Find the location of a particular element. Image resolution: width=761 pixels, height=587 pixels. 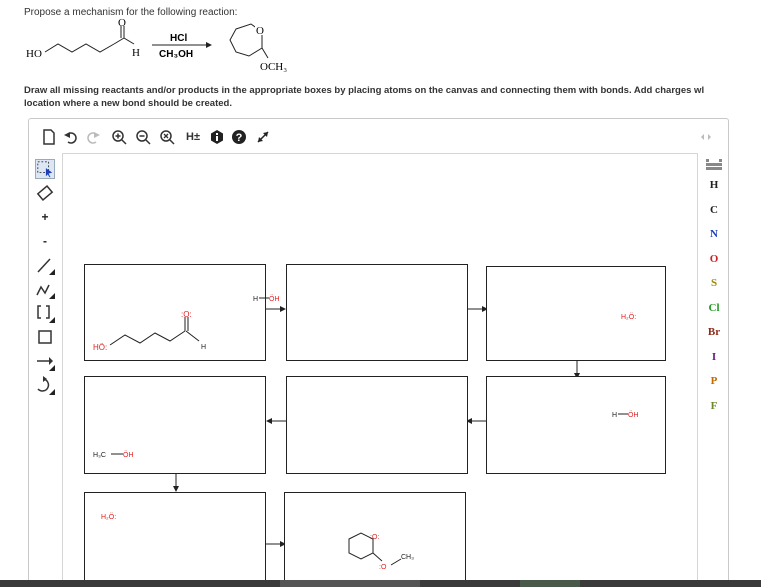

water-label-box3: H₂Ö: is located at coordinates (628, 317).